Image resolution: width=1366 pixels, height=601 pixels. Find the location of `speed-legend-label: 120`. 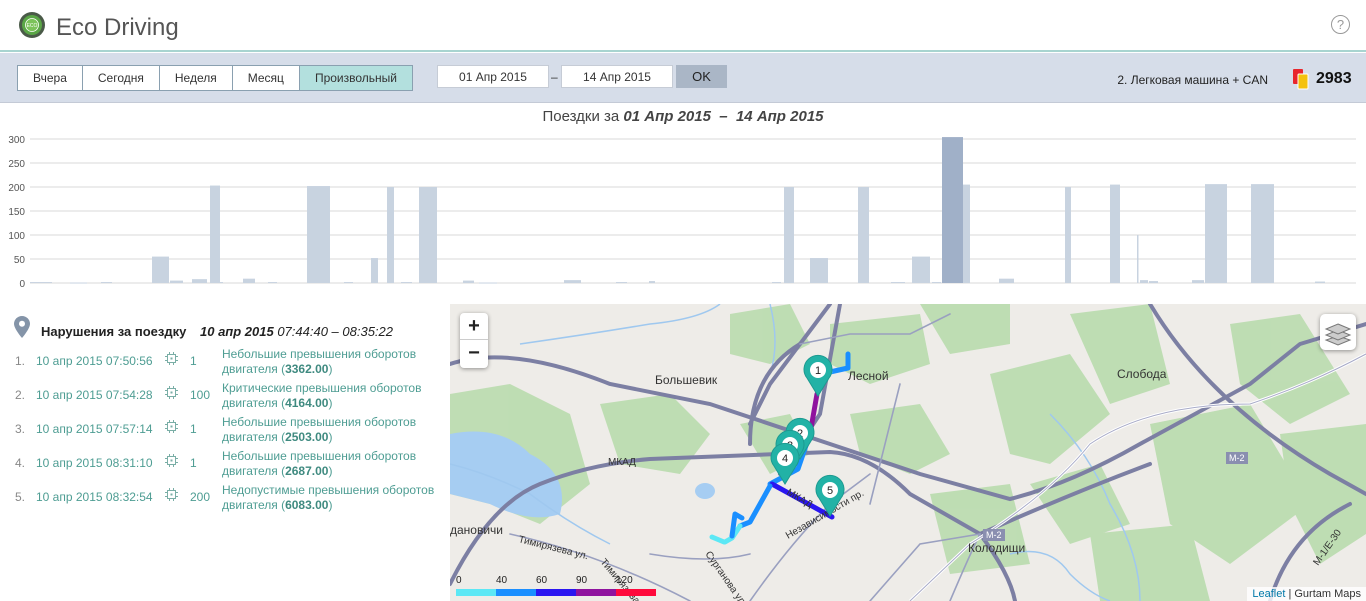

speed-legend-label: 120 is located at coordinates (624, 580).